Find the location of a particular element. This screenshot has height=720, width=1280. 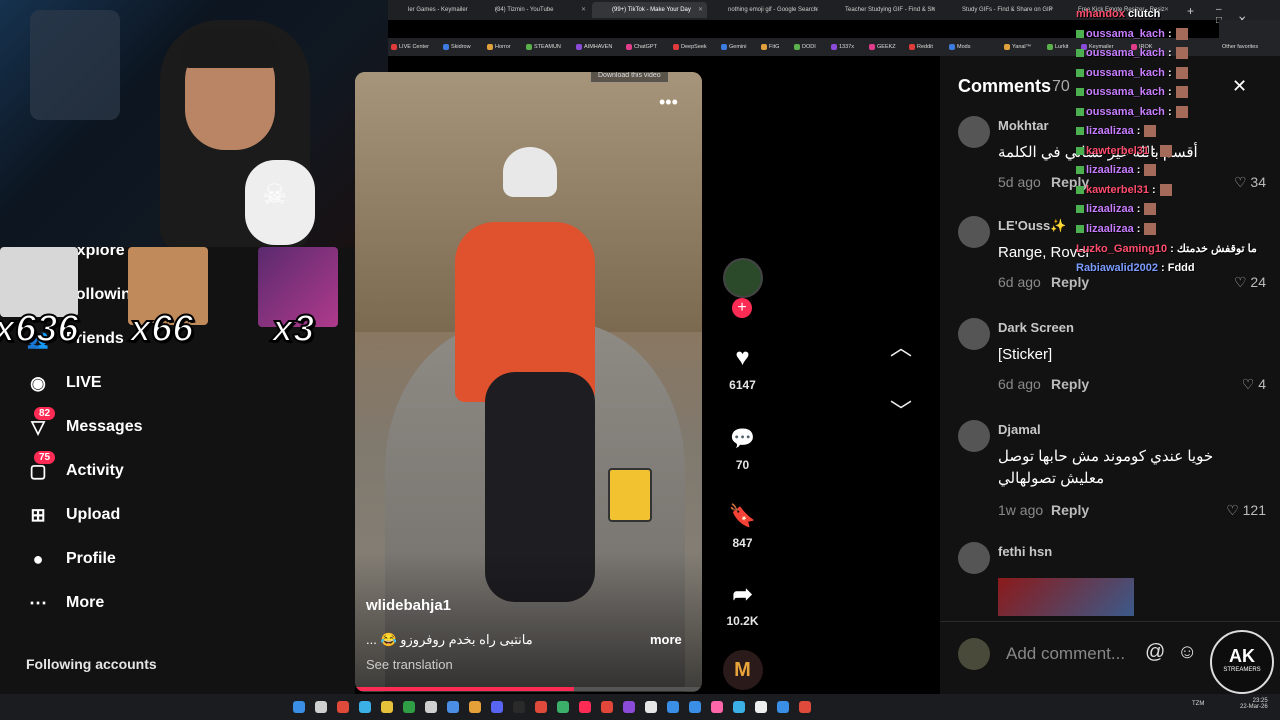

comment-like: ♡ 121 is located at coordinates (1246, 510).